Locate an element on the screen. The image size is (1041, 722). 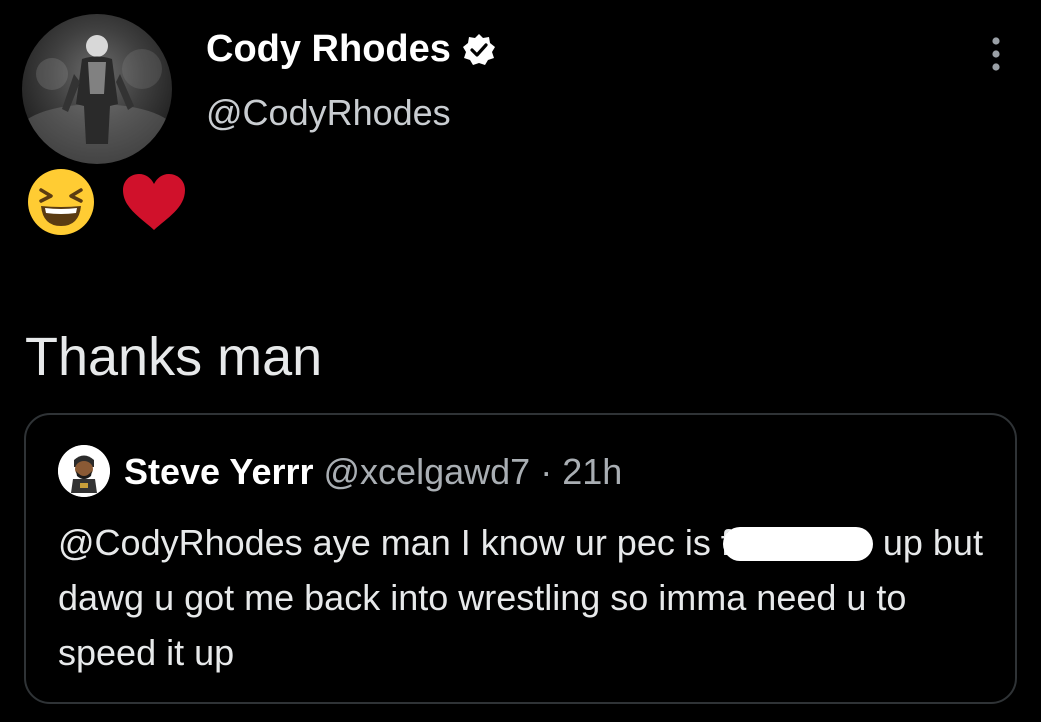
author-display-name-text: Cody Rhodes is located at coordinates (328, 49).